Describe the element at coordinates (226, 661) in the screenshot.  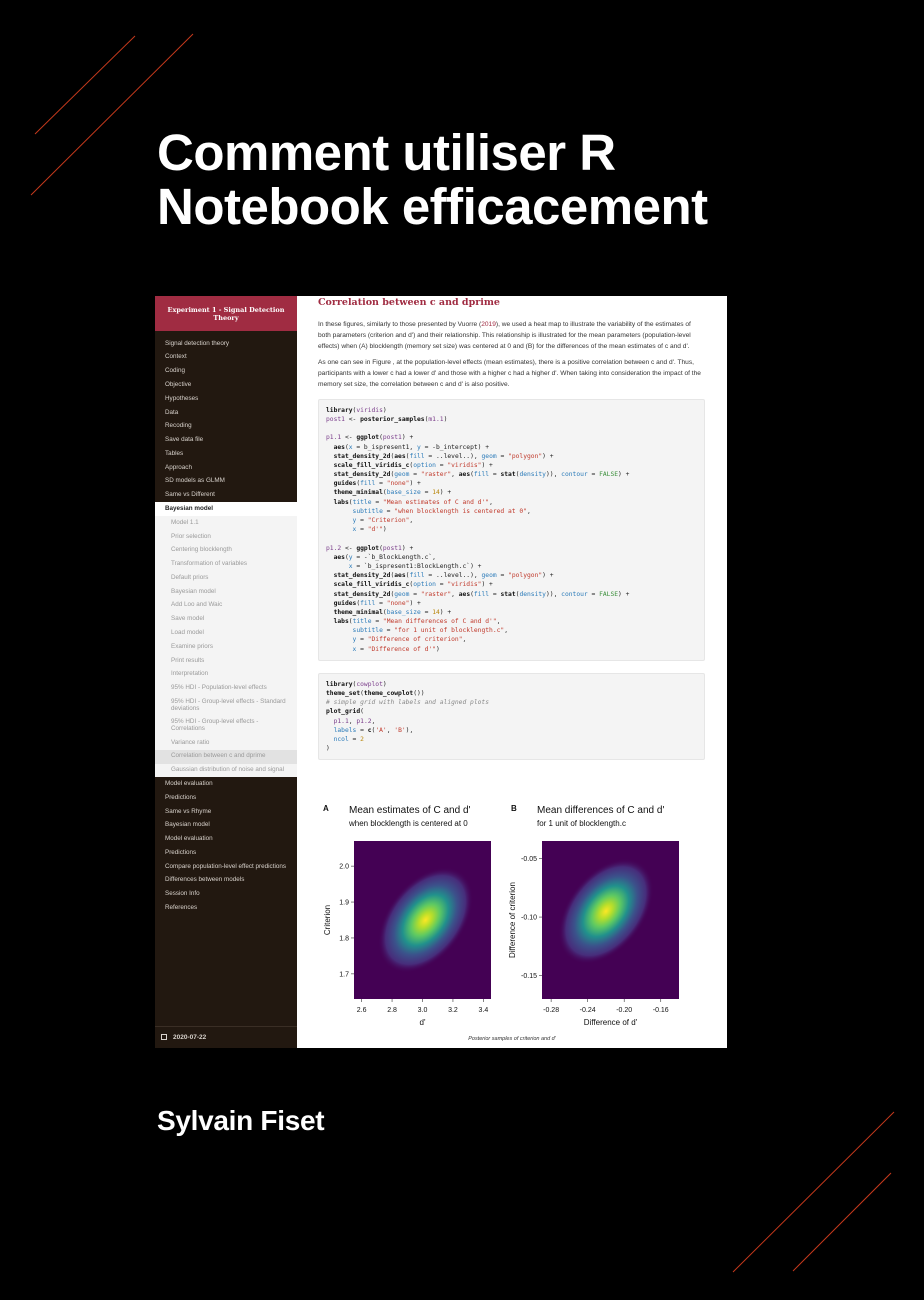
I see `toc-subitem-print-results: Print results` at that location.